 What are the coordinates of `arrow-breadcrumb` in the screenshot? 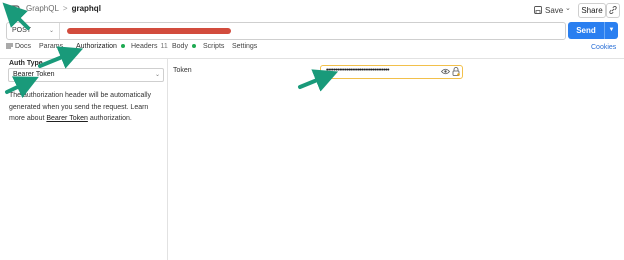 It's located at (16, 16).